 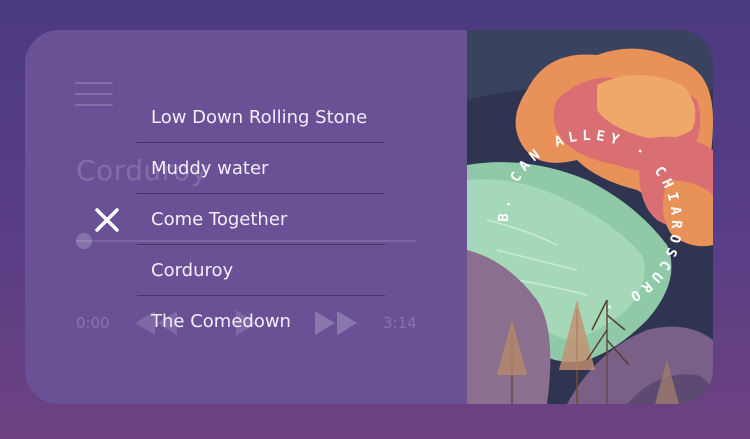 I want to click on playlist-item: Come Together, so click(x=261, y=219).